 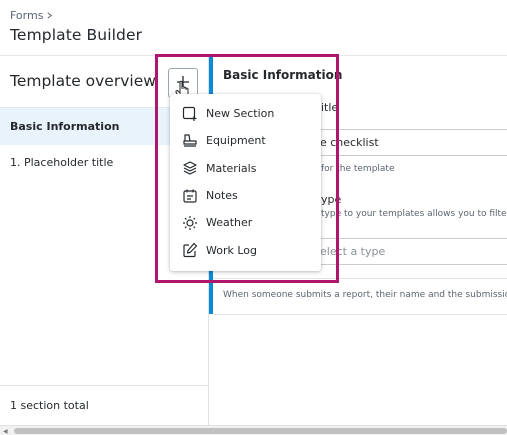 I want to click on title-input-value: e checklist, so click(x=349, y=142).